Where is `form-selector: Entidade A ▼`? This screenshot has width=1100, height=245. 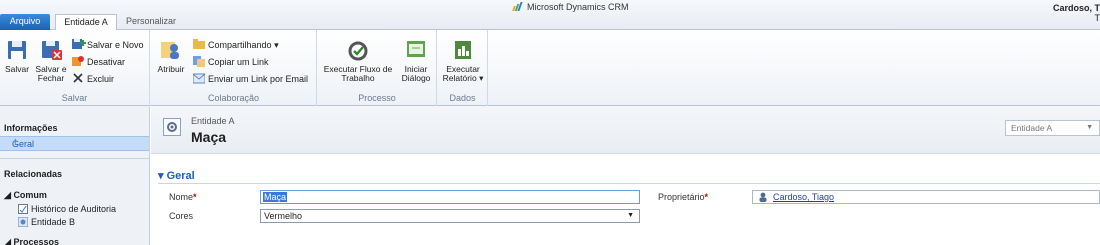
form-selector: Entidade A ▼ is located at coordinates (1052, 128).